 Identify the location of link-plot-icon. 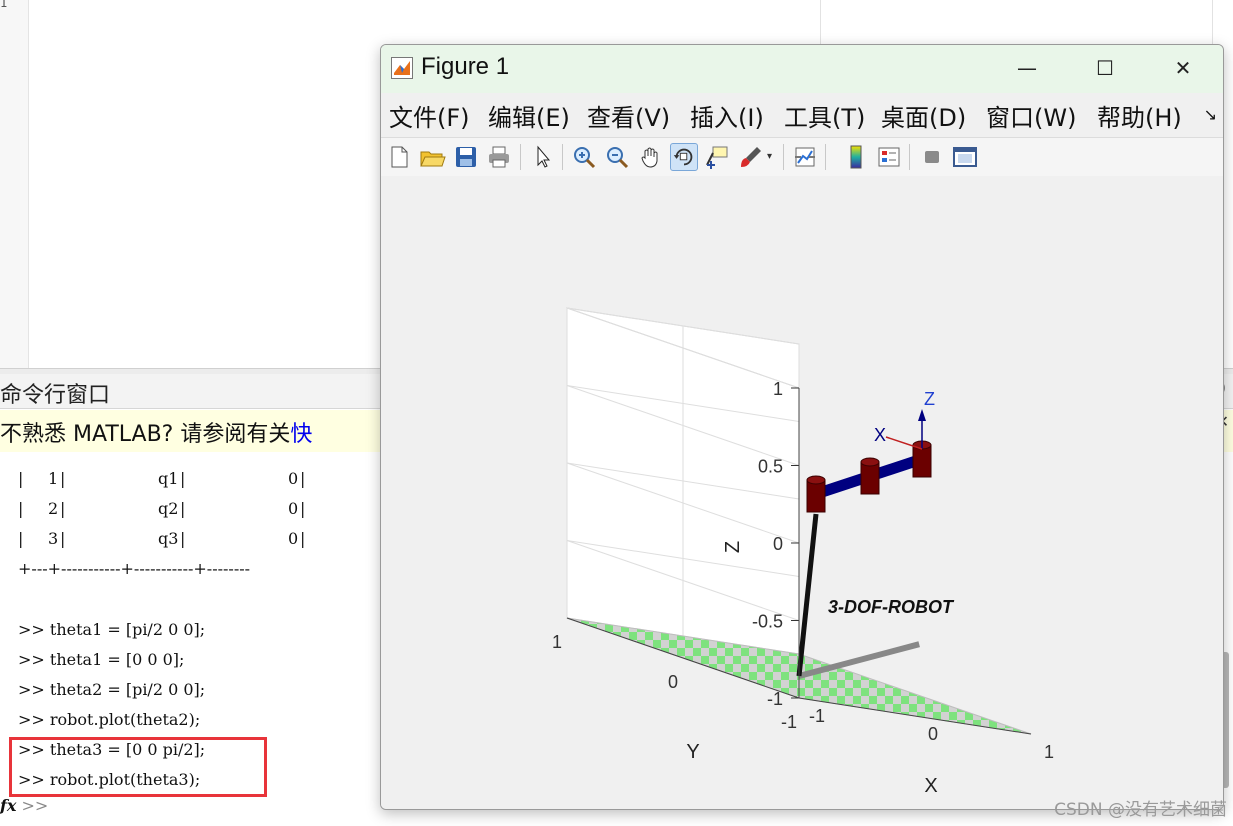
(805, 157).